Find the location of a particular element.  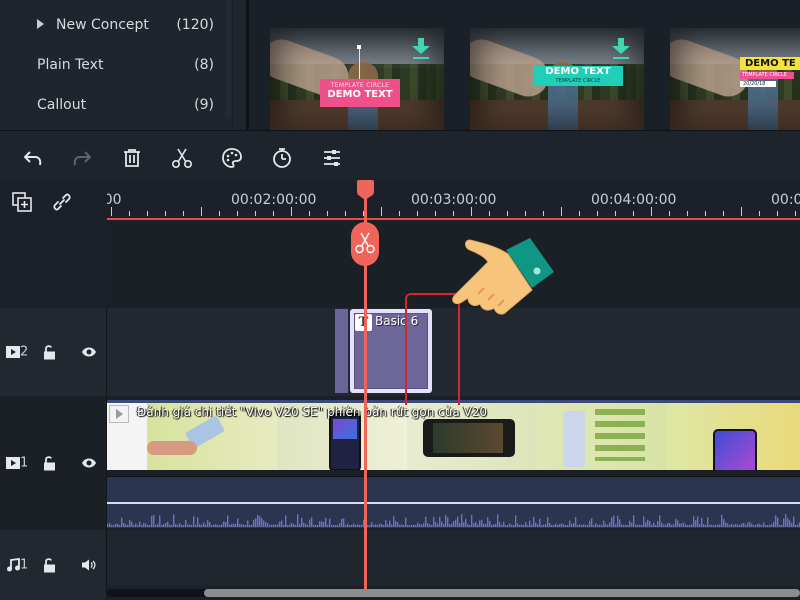

undo-button is located at coordinates (33, 158).